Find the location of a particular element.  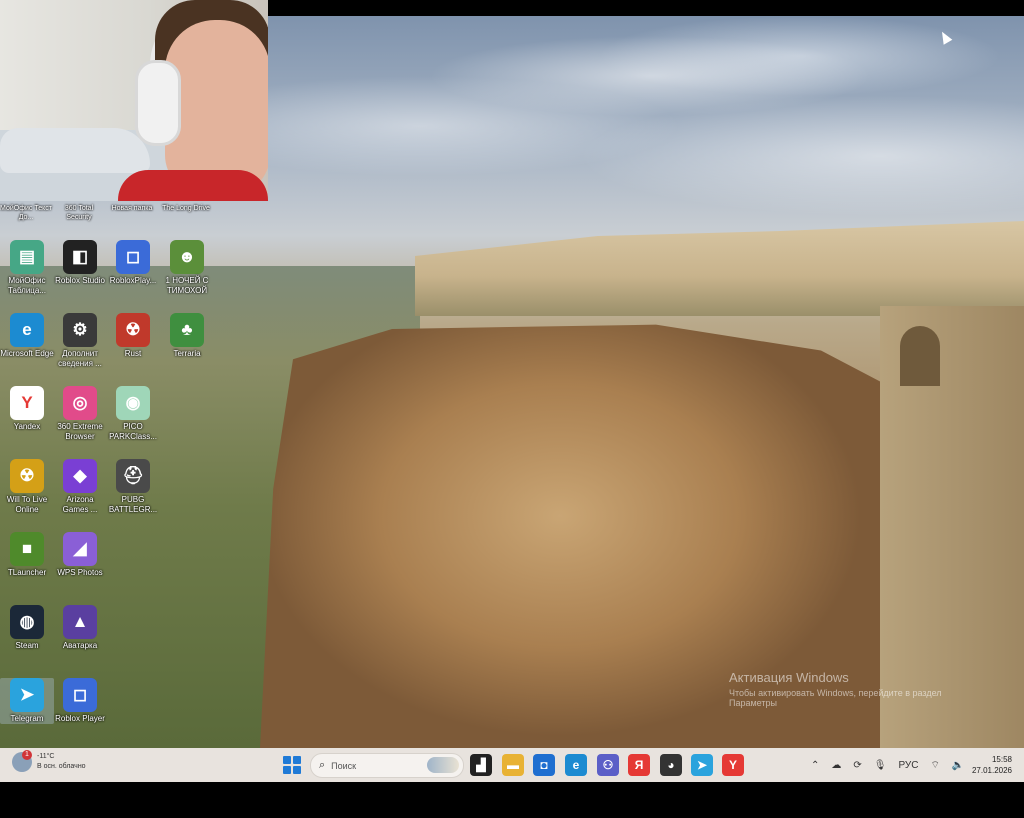

minecraft-skin-icon: ☻ is located at coordinates (187, 257).